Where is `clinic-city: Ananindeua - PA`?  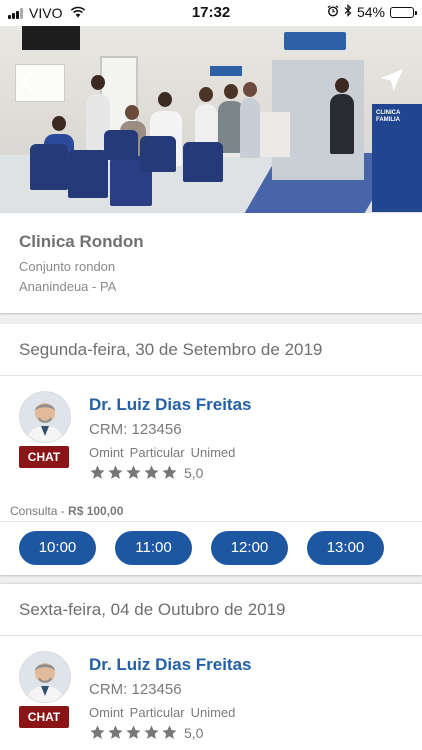
clinic-city: Ananindeua - PA is located at coordinates (68, 286).